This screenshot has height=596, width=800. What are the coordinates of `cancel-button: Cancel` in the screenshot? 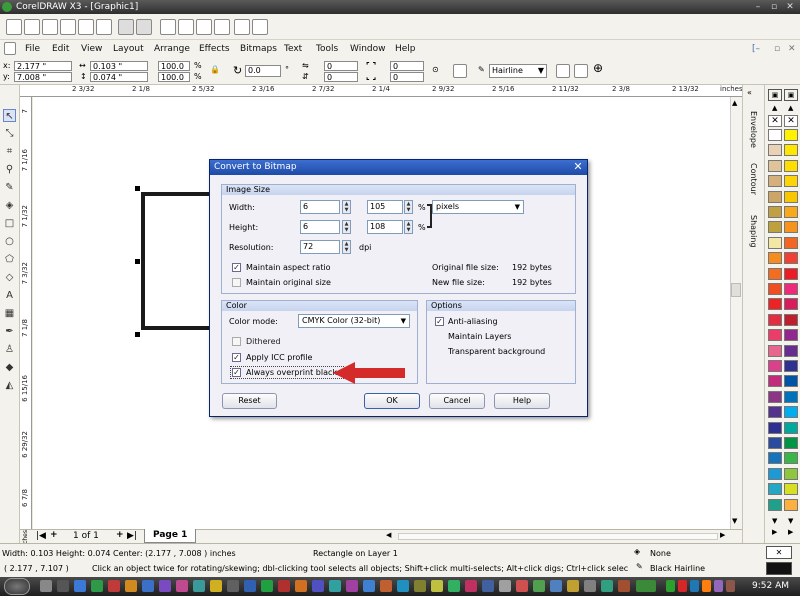 It's located at (457, 401).